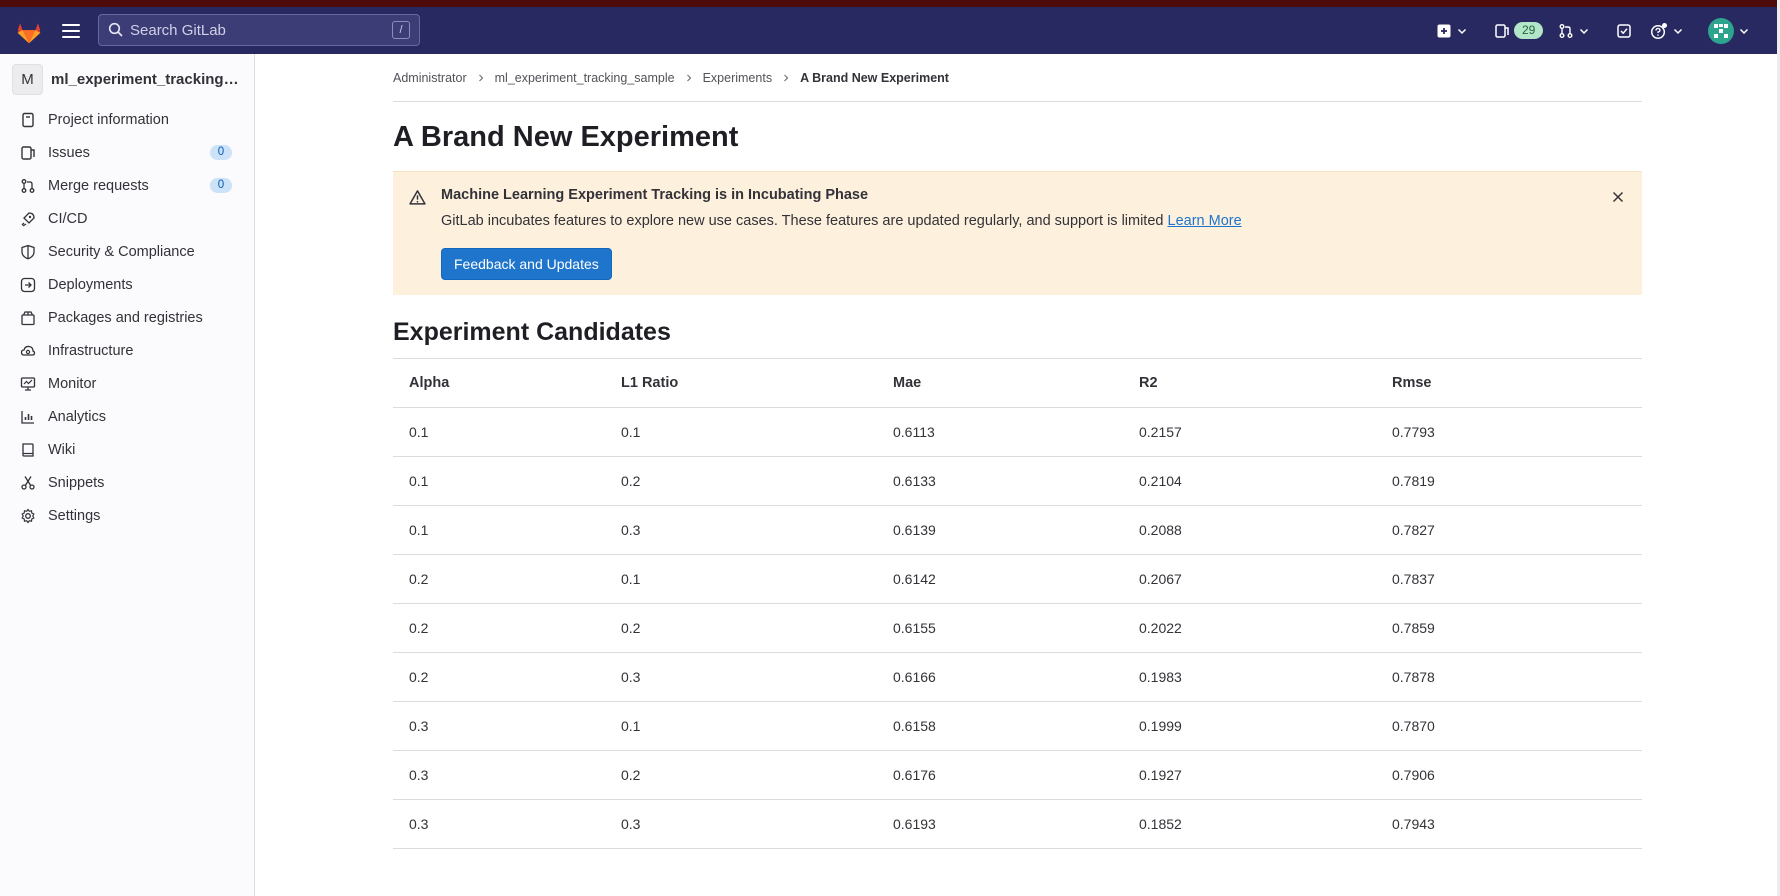 This screenshot has height=896, width=1780. I want to click on sidebar-item-infrastructure: Infrastructure, so click(127, 350).